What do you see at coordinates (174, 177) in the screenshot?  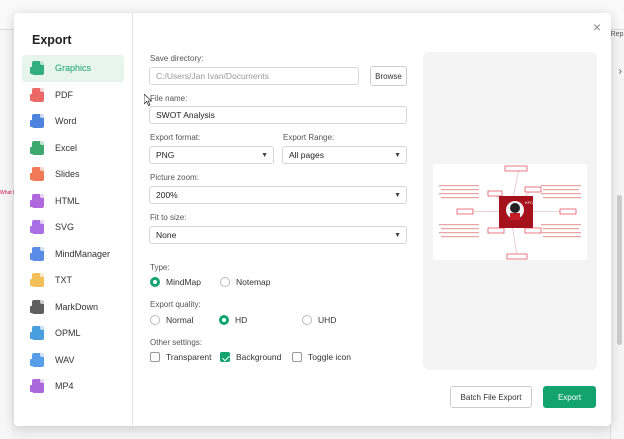 I see `picture-zoom-label: Picture zoom:` at bounding box center [174, 177].